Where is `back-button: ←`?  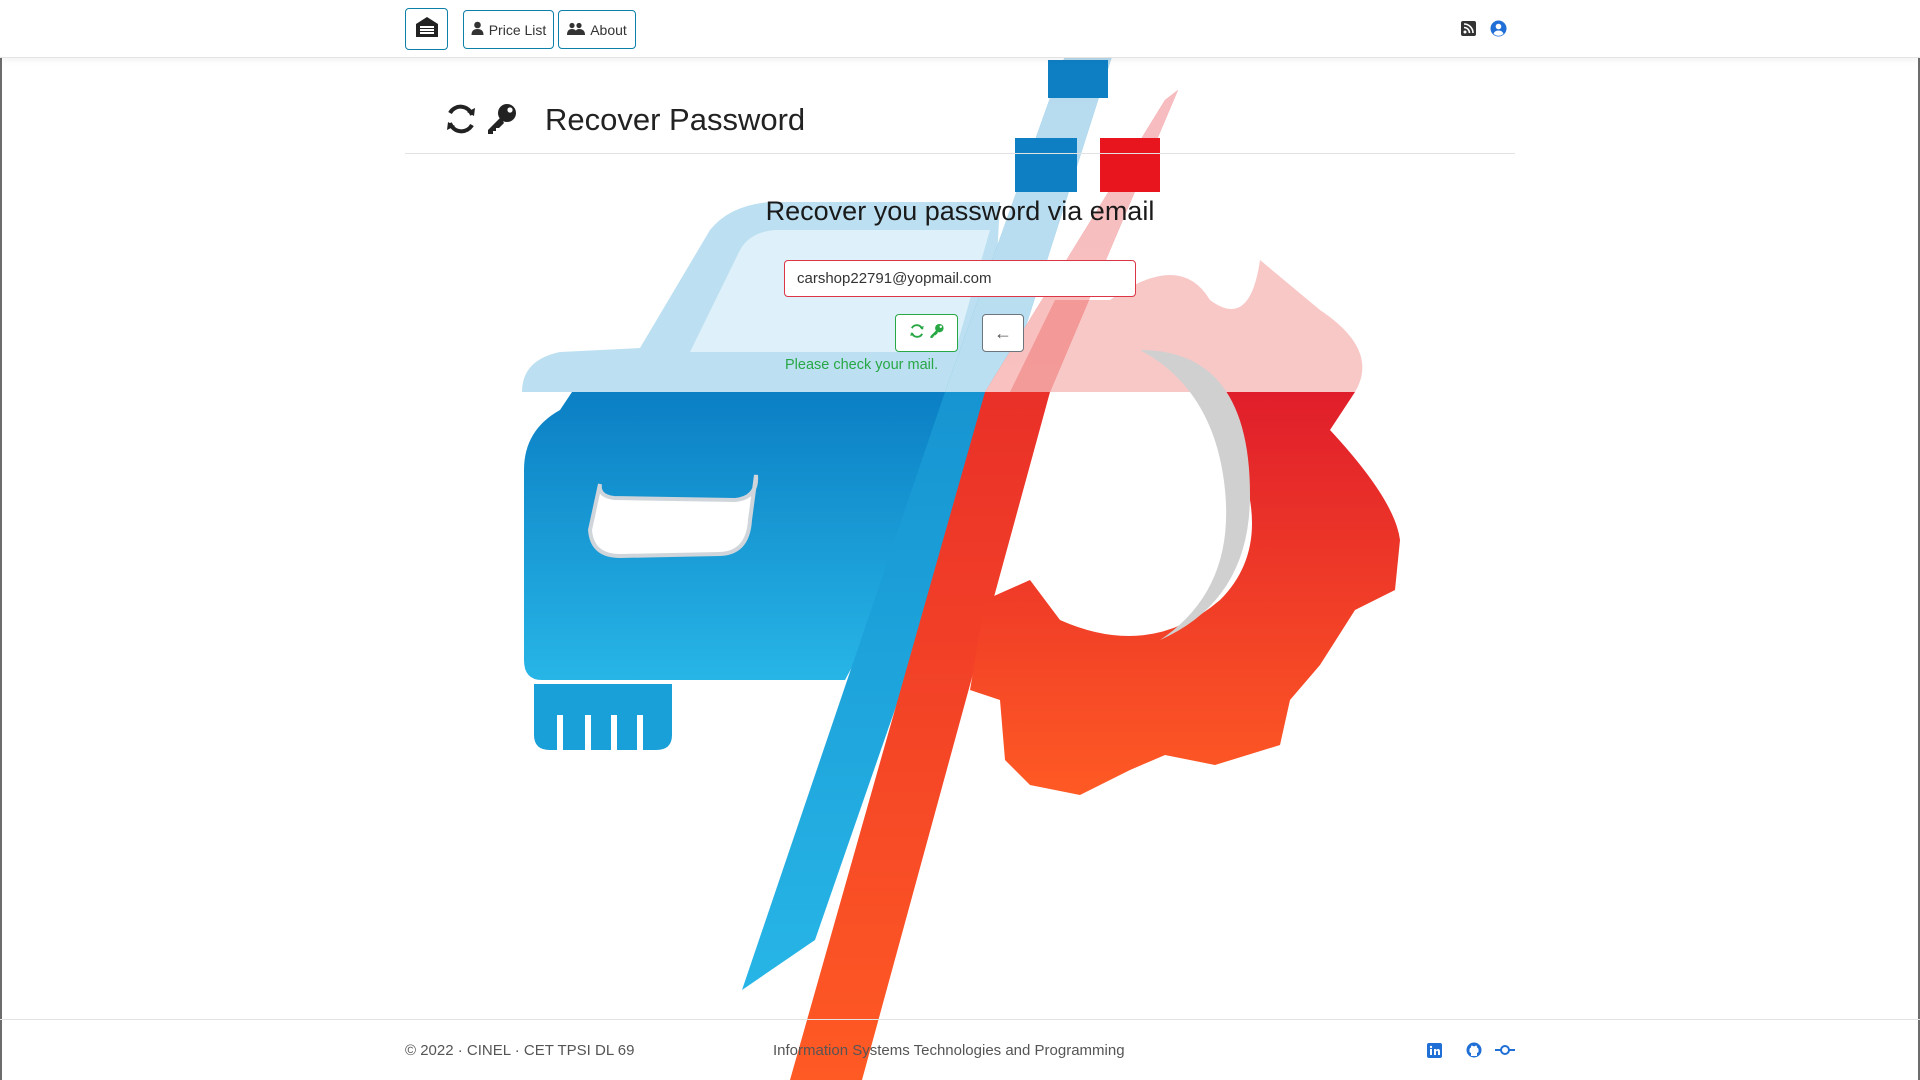 back-button: ← is located at coordinates (1003, 333).